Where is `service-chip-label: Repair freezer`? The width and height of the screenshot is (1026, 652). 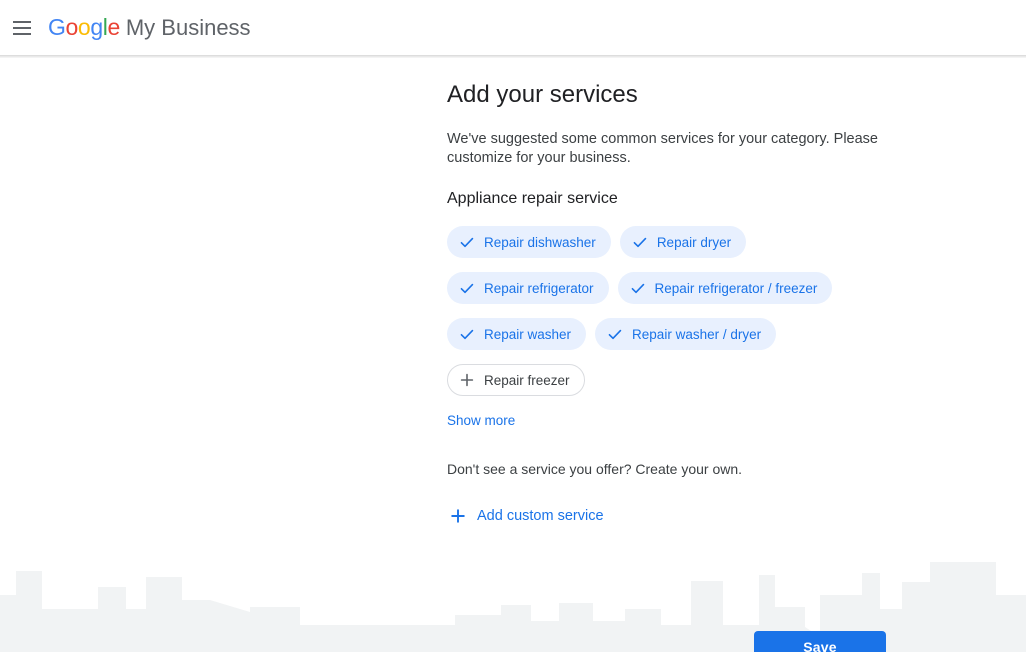 service-chip-label: Repair freezer is located at coordinates (527, 380).